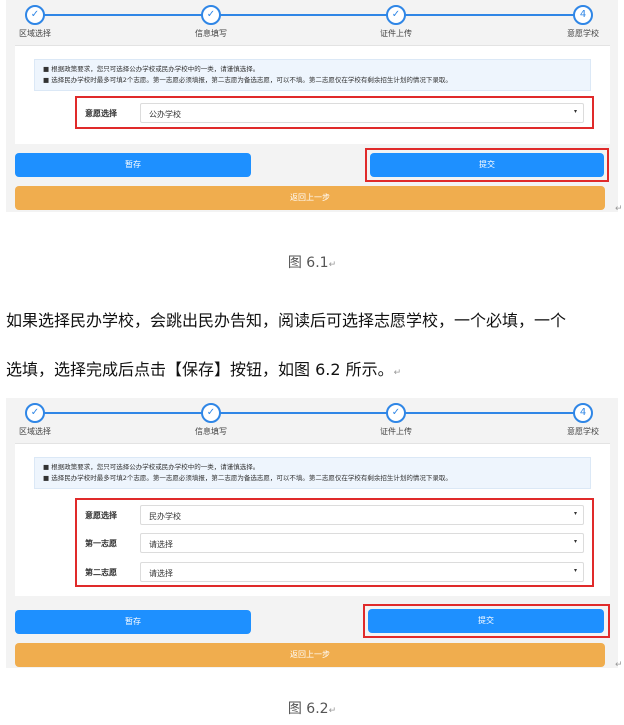 Image resolution: width=624 pixels, height=725 pixels. I want to click on select-value: 民办学校, so click(165, 516).